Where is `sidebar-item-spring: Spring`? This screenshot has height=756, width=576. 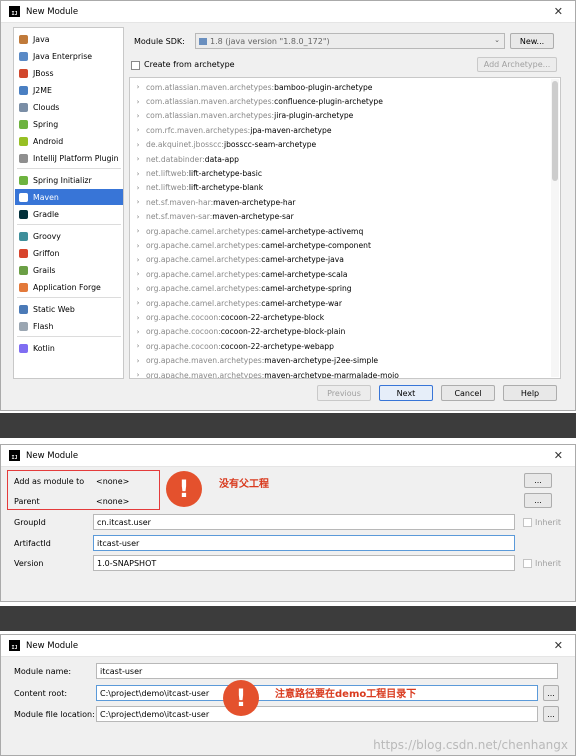
sidebar-item-spring: Spring is located at coordinates (69, 124).